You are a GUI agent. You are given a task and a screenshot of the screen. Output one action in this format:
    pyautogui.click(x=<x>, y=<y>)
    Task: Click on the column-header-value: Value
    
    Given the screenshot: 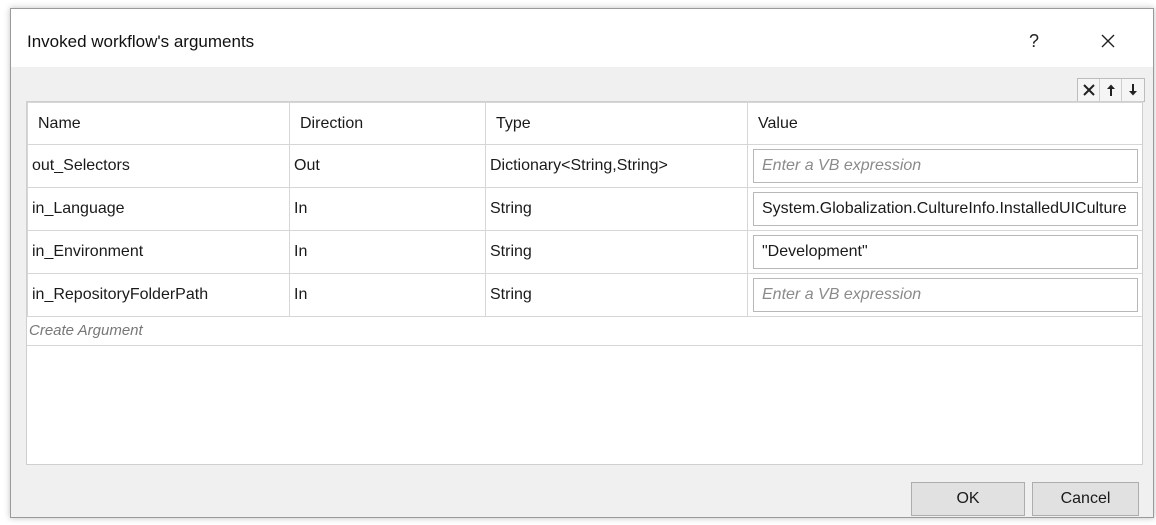 What is the action you would take?
    pyautogui.click(x=944, y=123)
    